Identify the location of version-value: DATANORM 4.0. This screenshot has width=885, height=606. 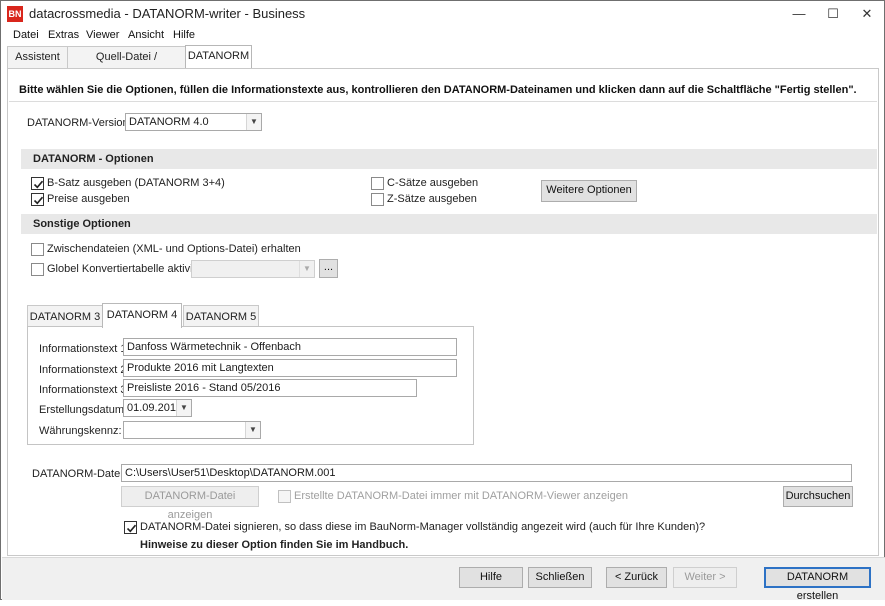
(169, 122).